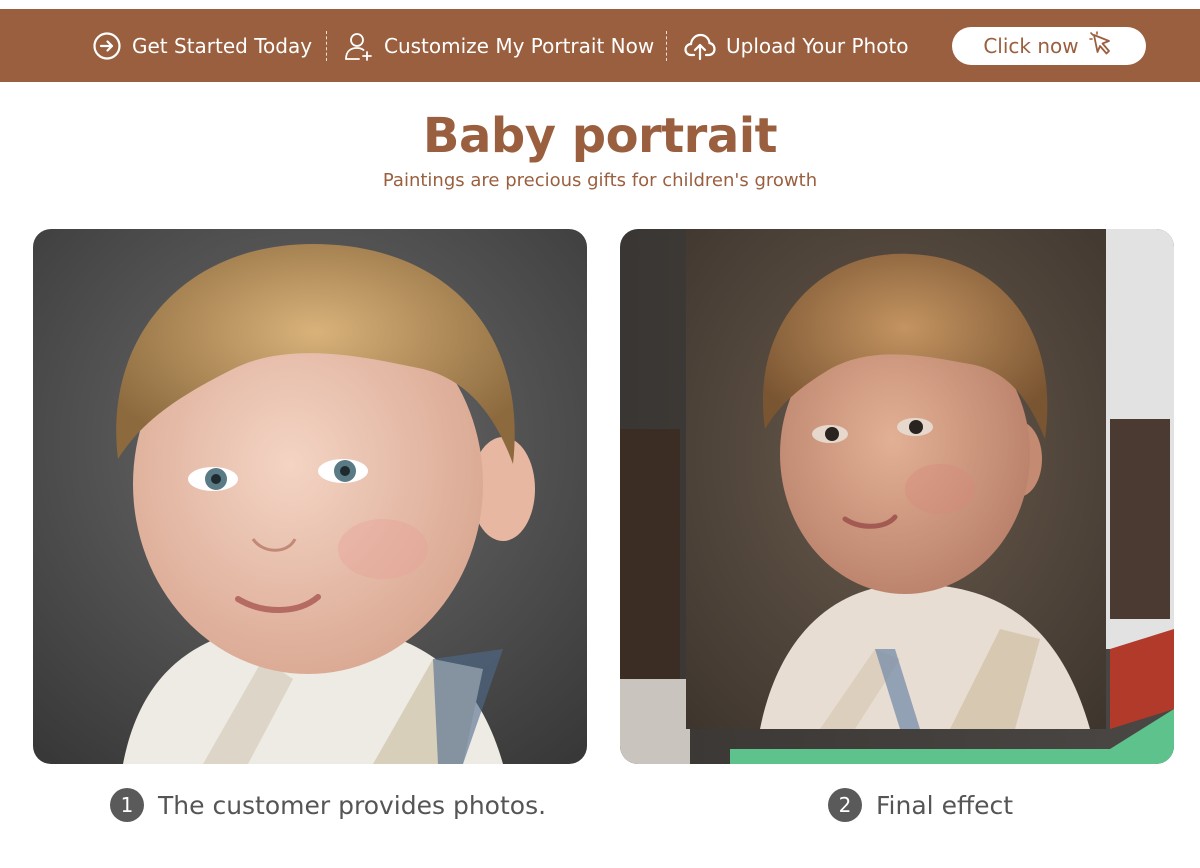  Describe the element at coordinates (600, 136) in the screenshot. I see `page-title: Baby portrait` at that location.